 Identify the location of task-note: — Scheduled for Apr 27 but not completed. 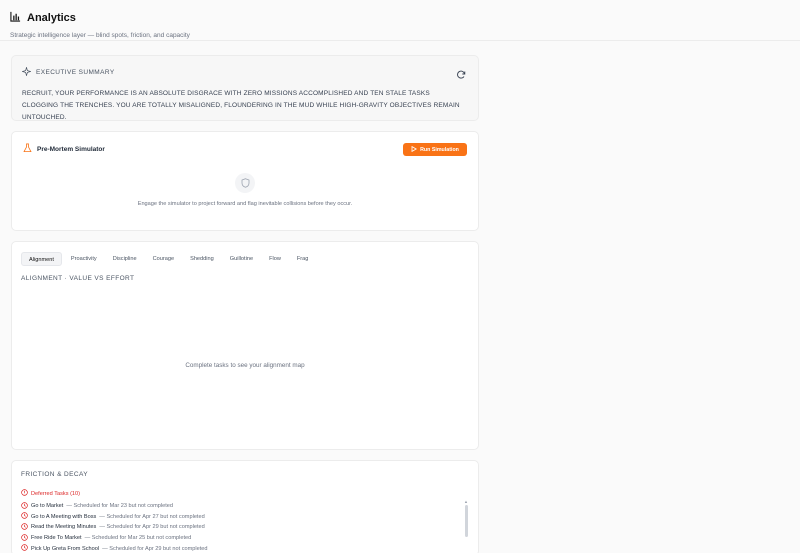
(152, 516).